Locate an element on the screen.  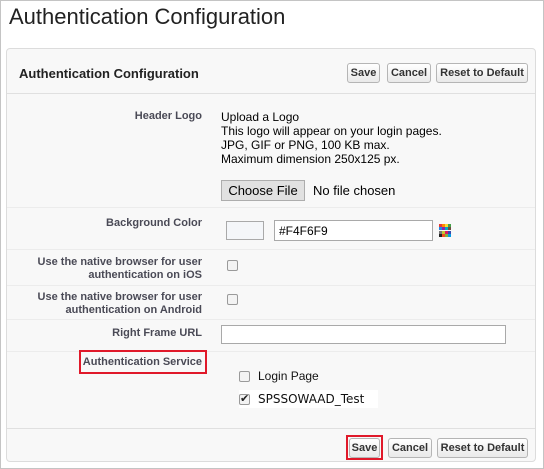
save-button-top: Save is located at coordinates (363, 73).